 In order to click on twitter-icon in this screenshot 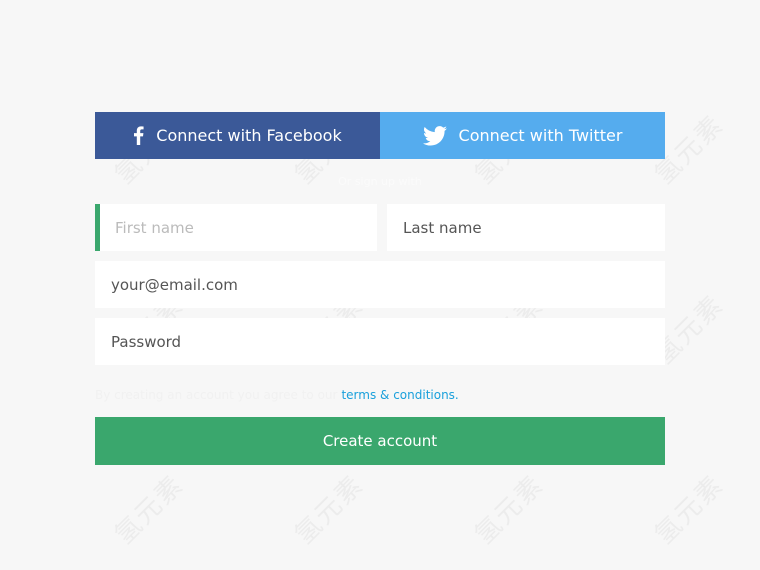, I will do `click(434, 135)`.